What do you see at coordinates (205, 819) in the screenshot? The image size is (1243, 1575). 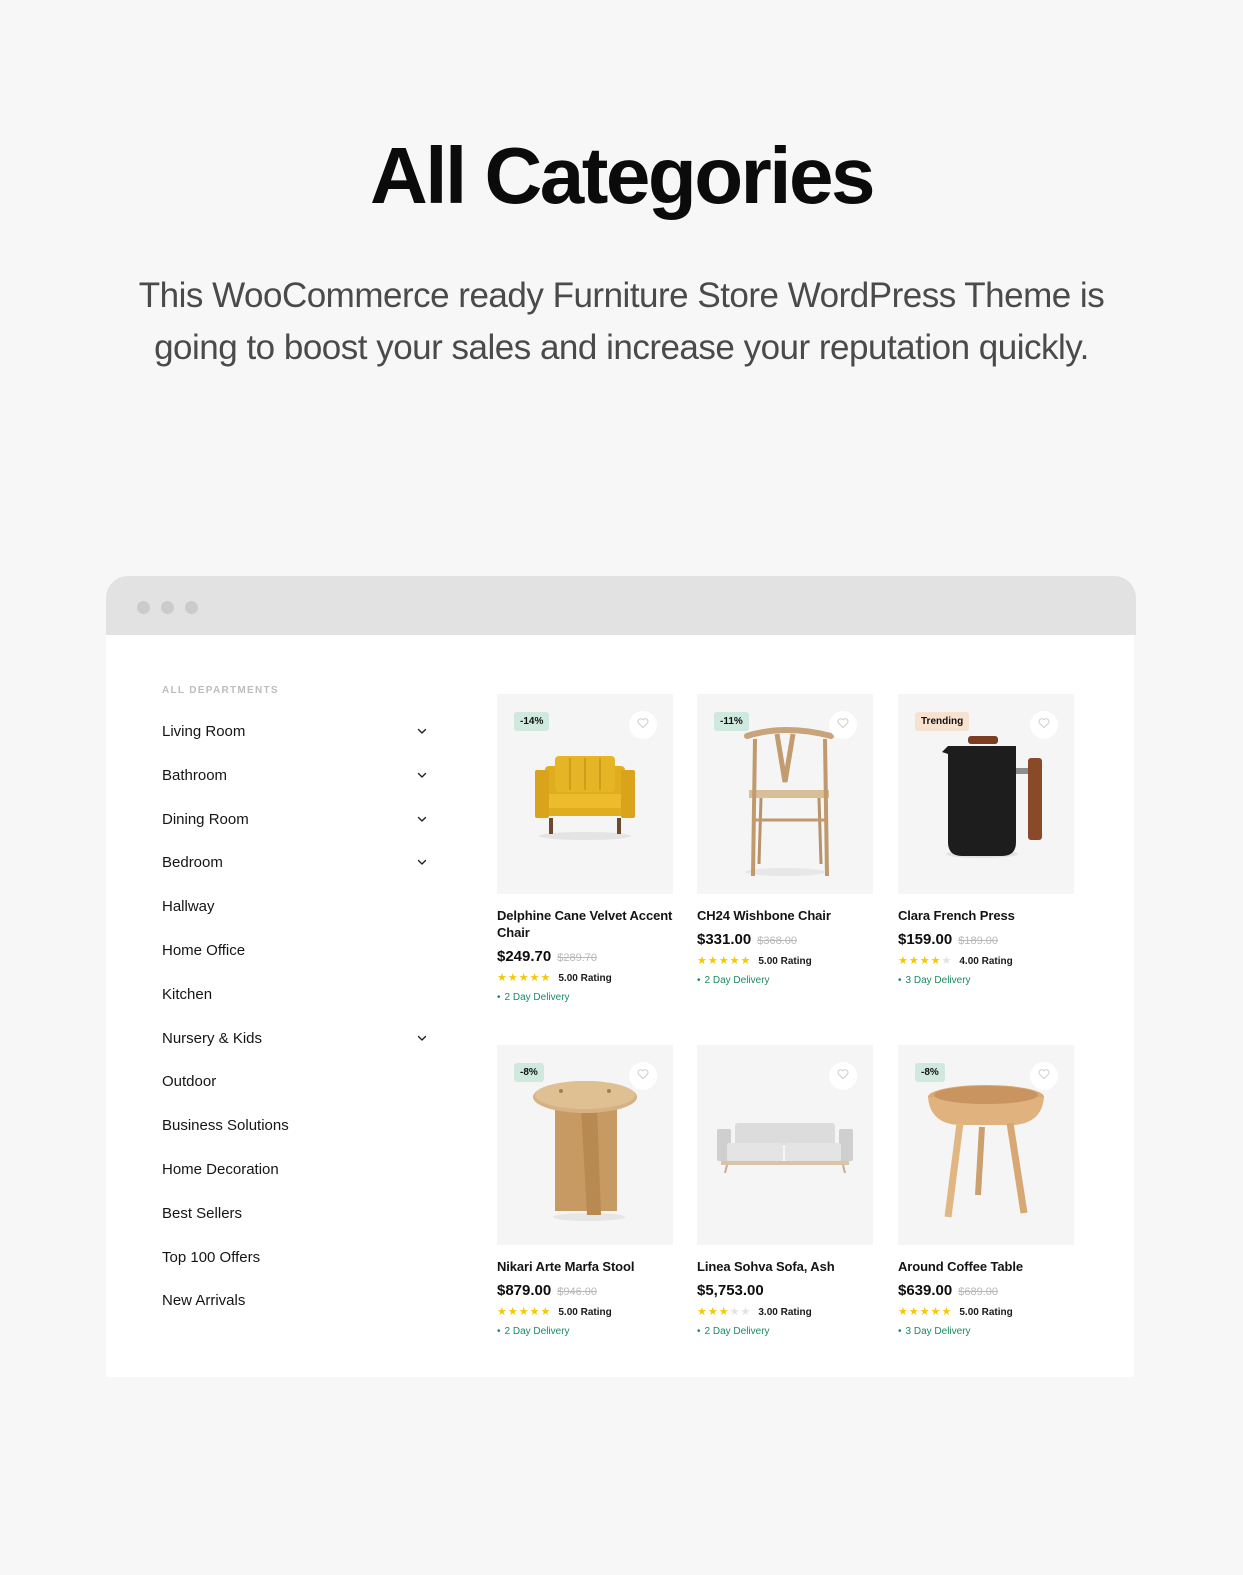 I see `sidebar-item-label: Dining Room` at bounding box center [205, 819].